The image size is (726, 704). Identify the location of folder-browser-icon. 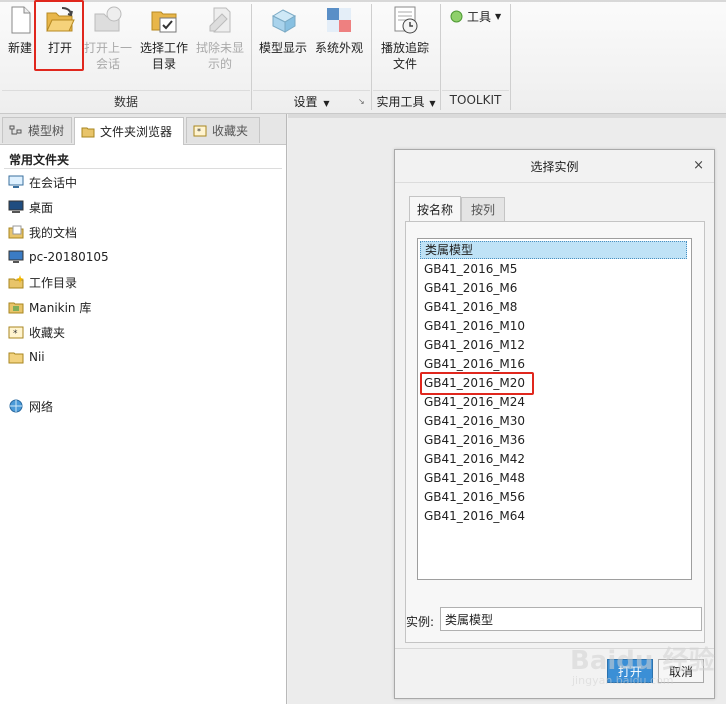
(88, 132).